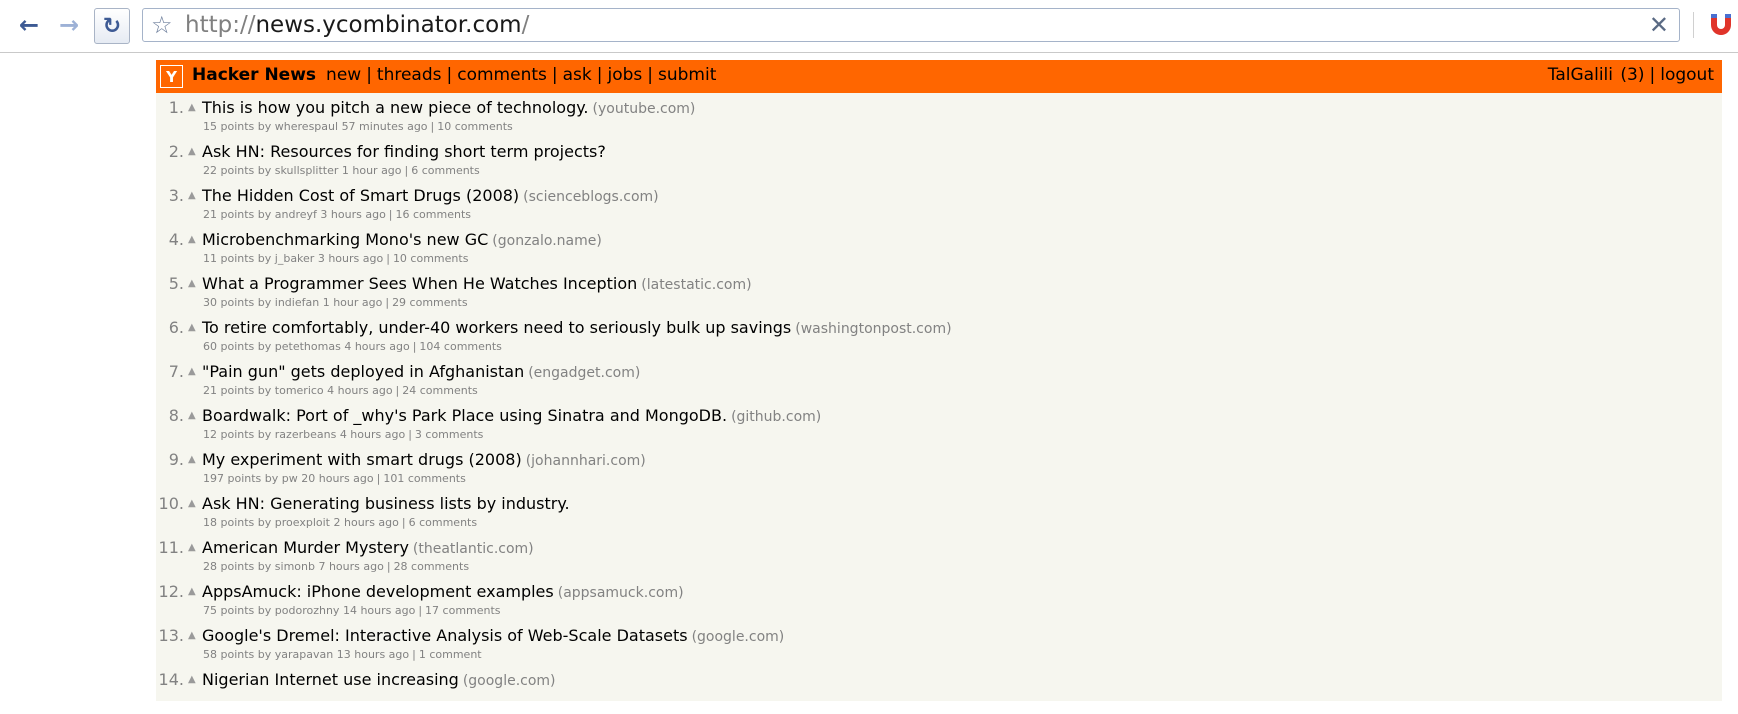 The width and height of the screenshot is (1738, 714). Describe the element at coordinates (330, 679) in the screenshot. I see `story-title-link: Nigerian Internet use increasing` at that location.